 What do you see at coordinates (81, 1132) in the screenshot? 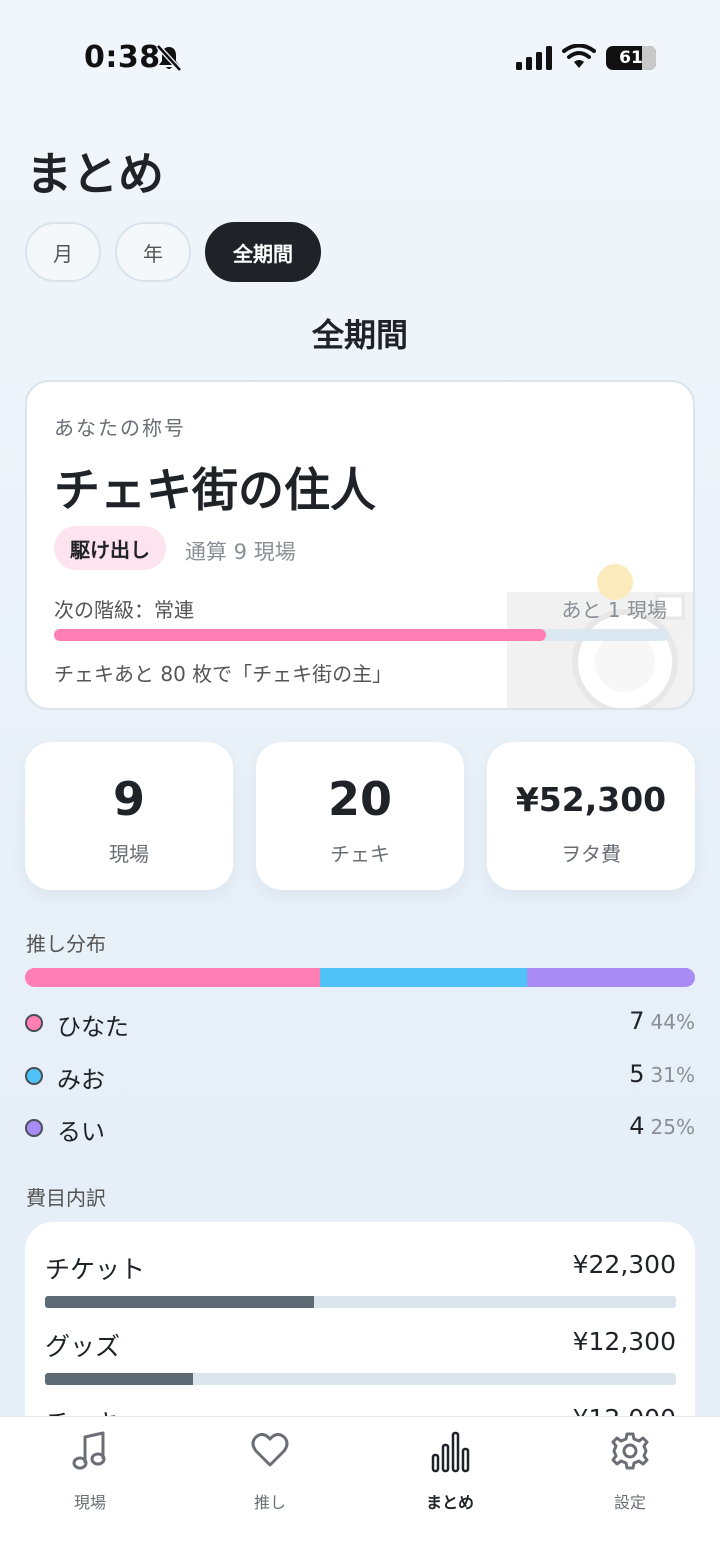
I see `legend-name: るい` at bounding box center [81, 1132].